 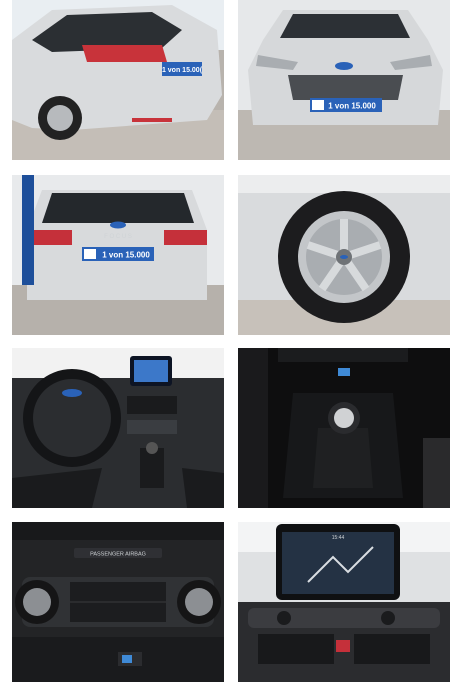 I want to click on photo-shifter, so click(x=344, y=428).